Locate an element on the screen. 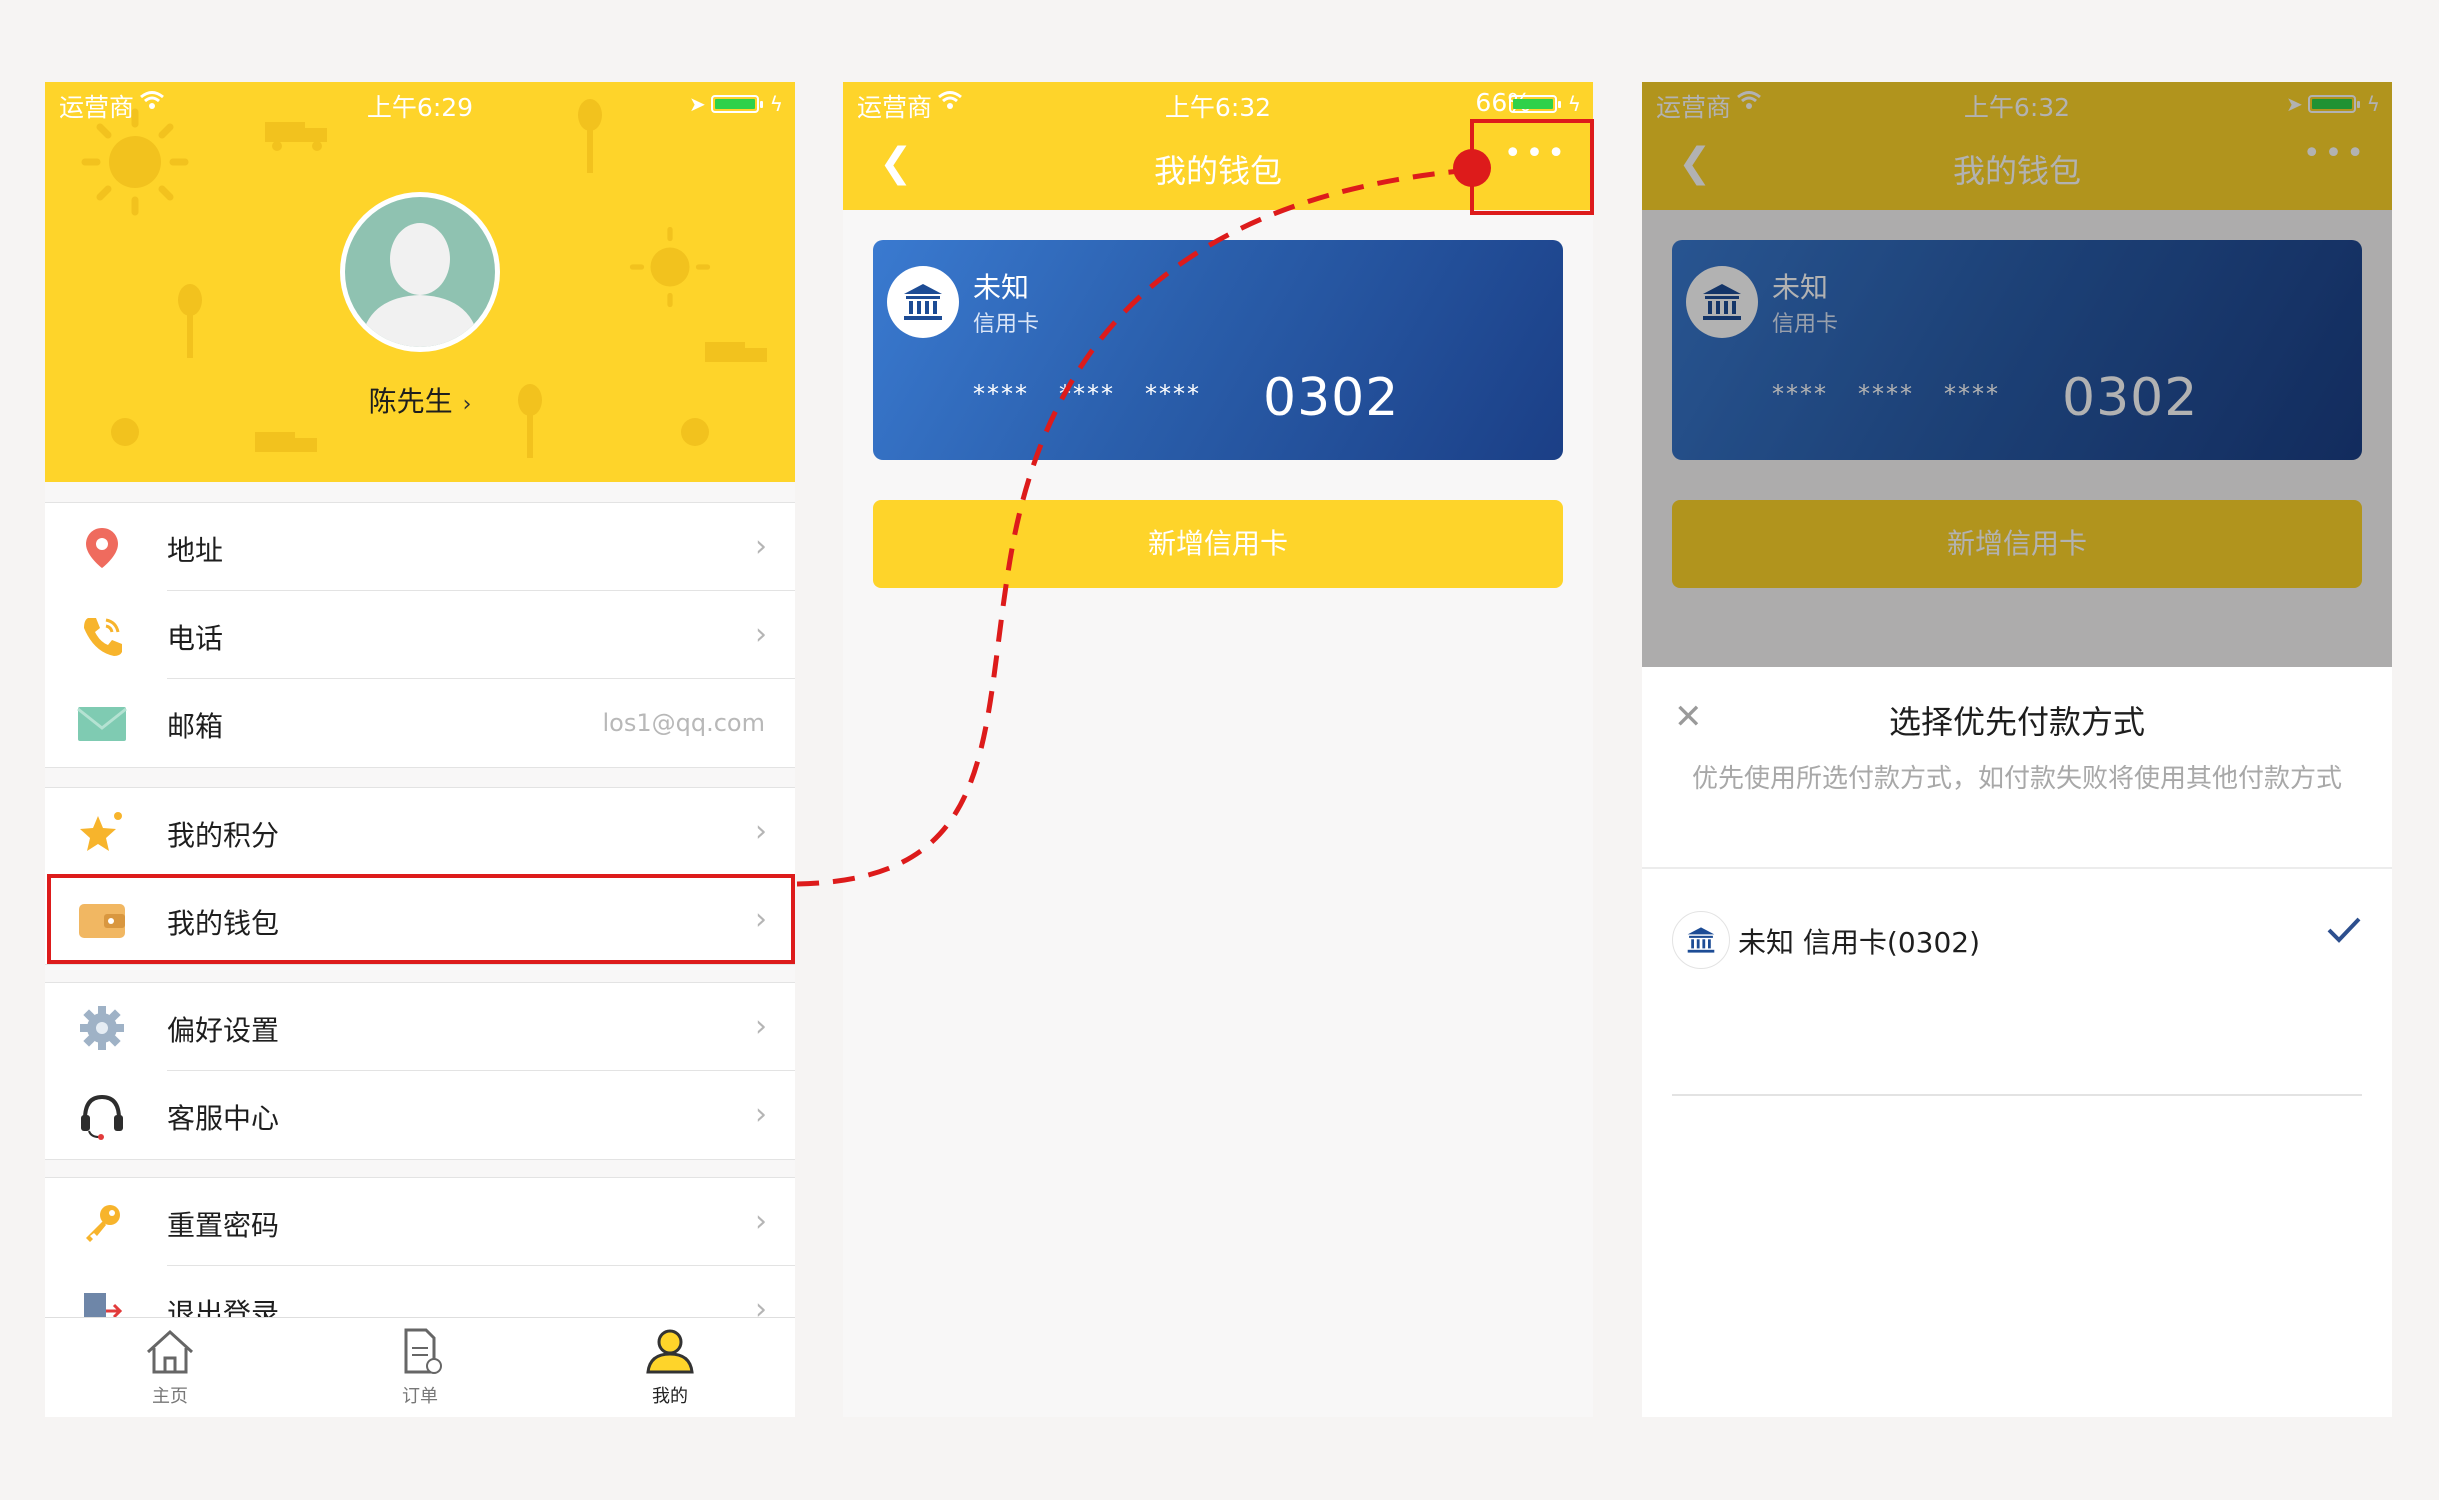  flow-connector-arrow is located at coordinates (1143, 518).